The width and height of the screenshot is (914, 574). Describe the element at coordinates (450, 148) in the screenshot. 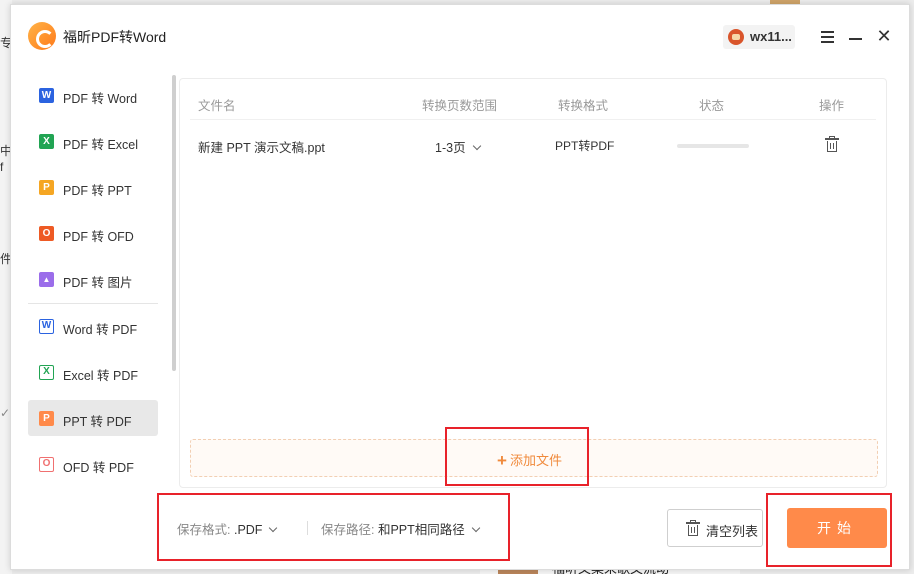

I see `page-range-value: 1-3页` at that location.